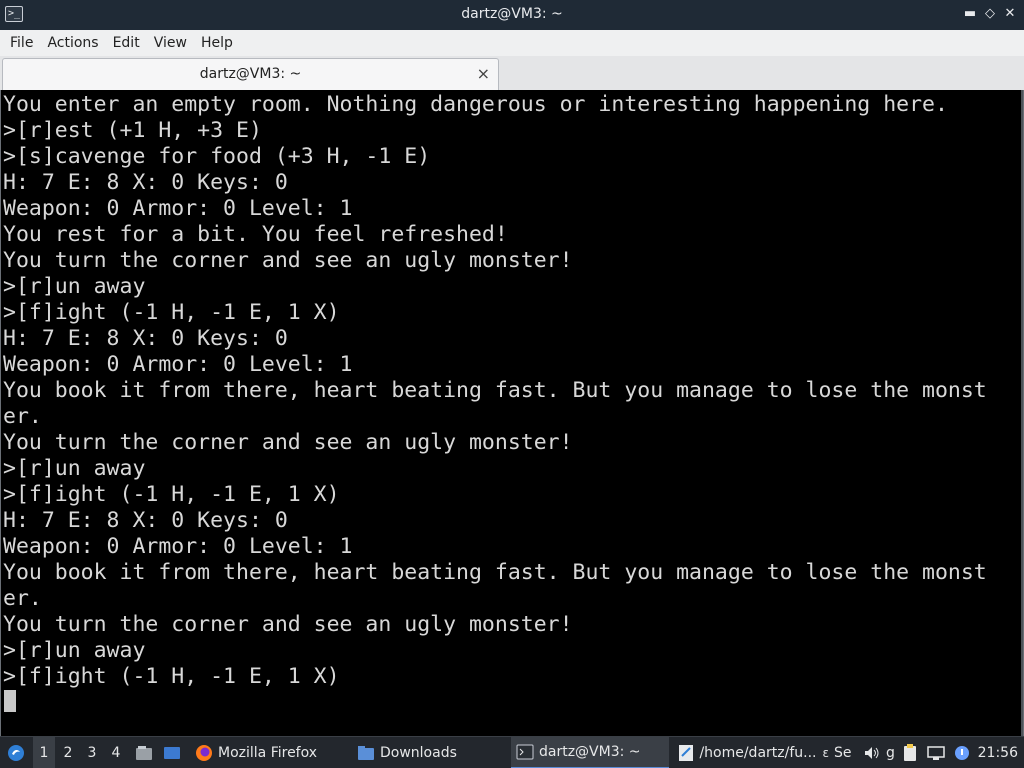 This screenshot has width=1024, height=768. I want to click on terminal-line: You rest for a bit. You feel refreshed!, so click(255, 234).